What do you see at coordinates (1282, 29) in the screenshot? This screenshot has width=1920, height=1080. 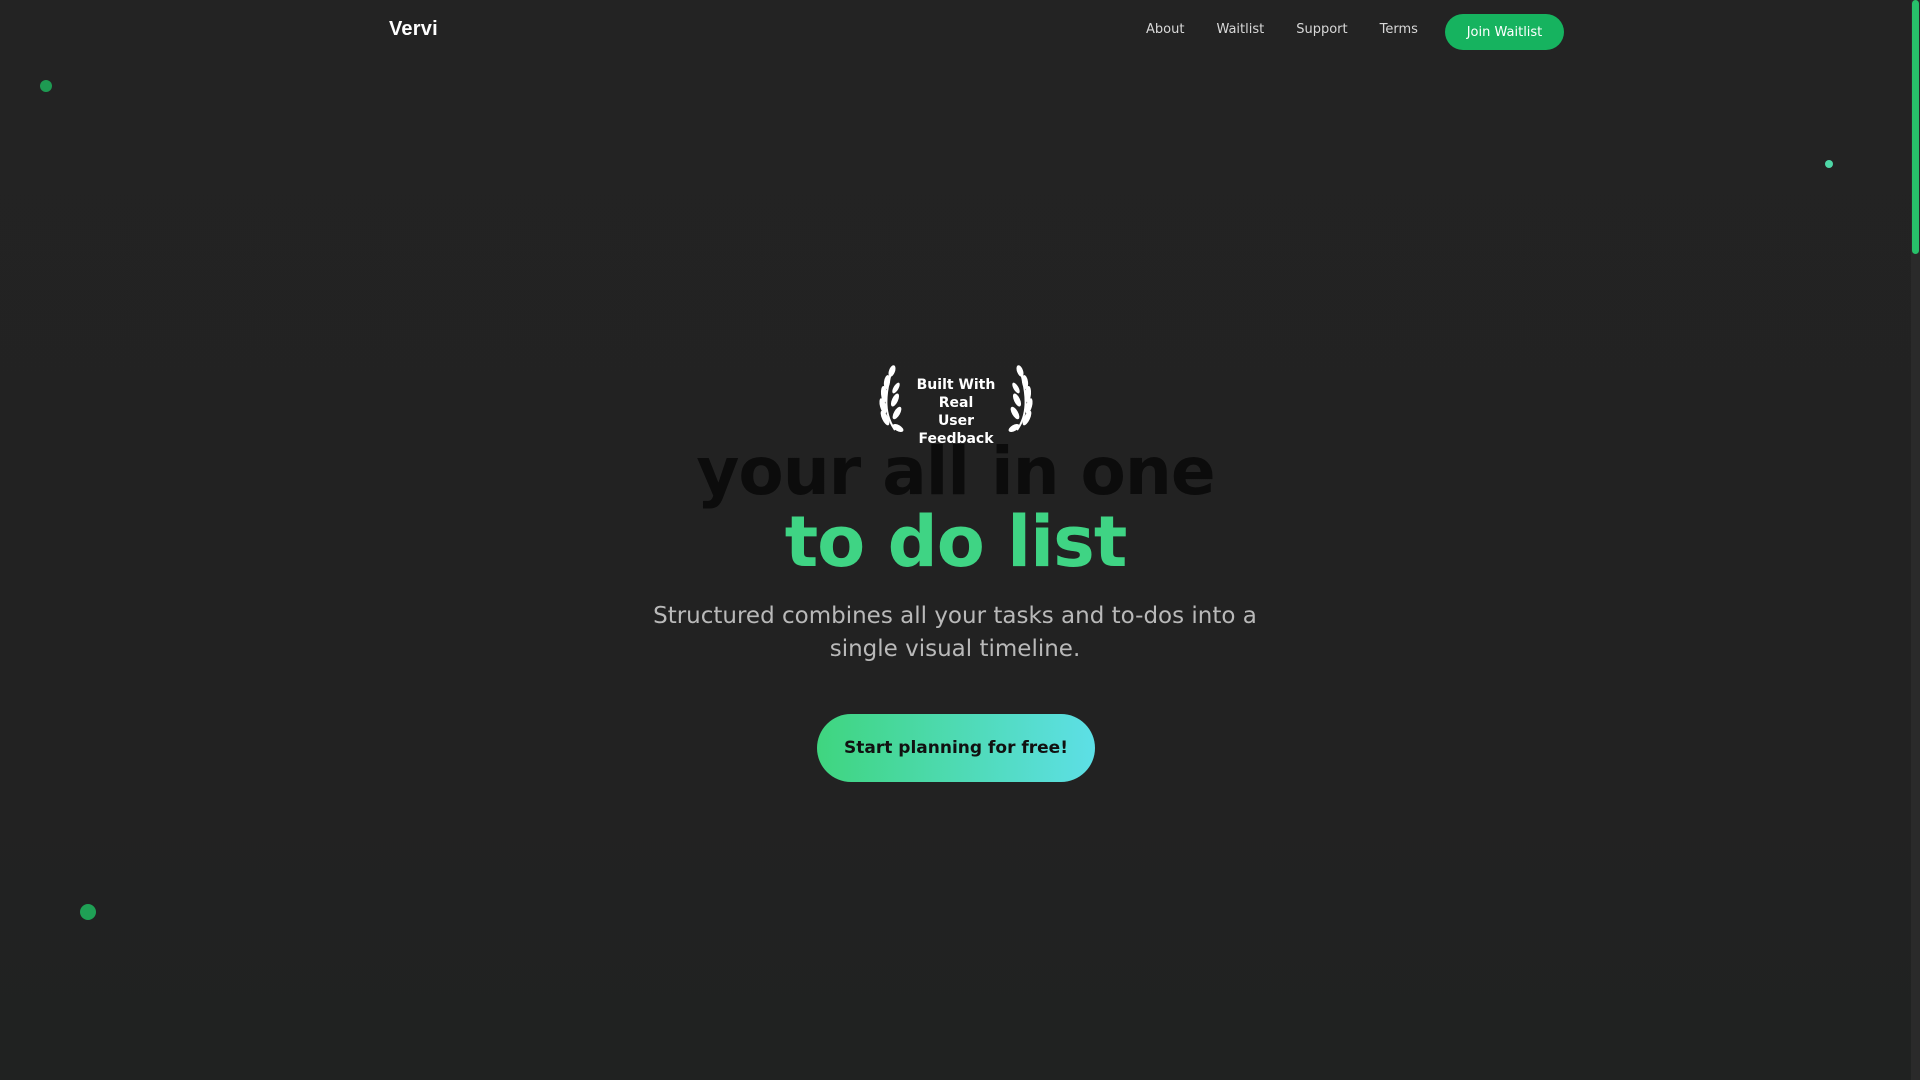 I see `main-nav: About Waitlist Support Terms` at bounding box center [1282, 29].